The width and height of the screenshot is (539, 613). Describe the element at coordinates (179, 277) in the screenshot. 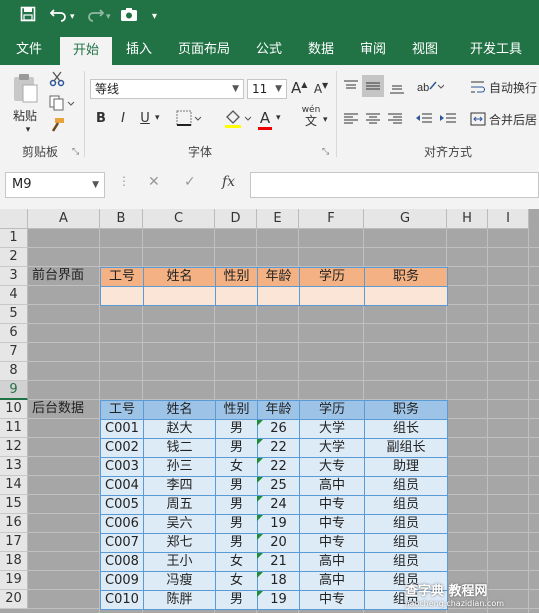

I see `front-header-cell: 姓名` at that location.